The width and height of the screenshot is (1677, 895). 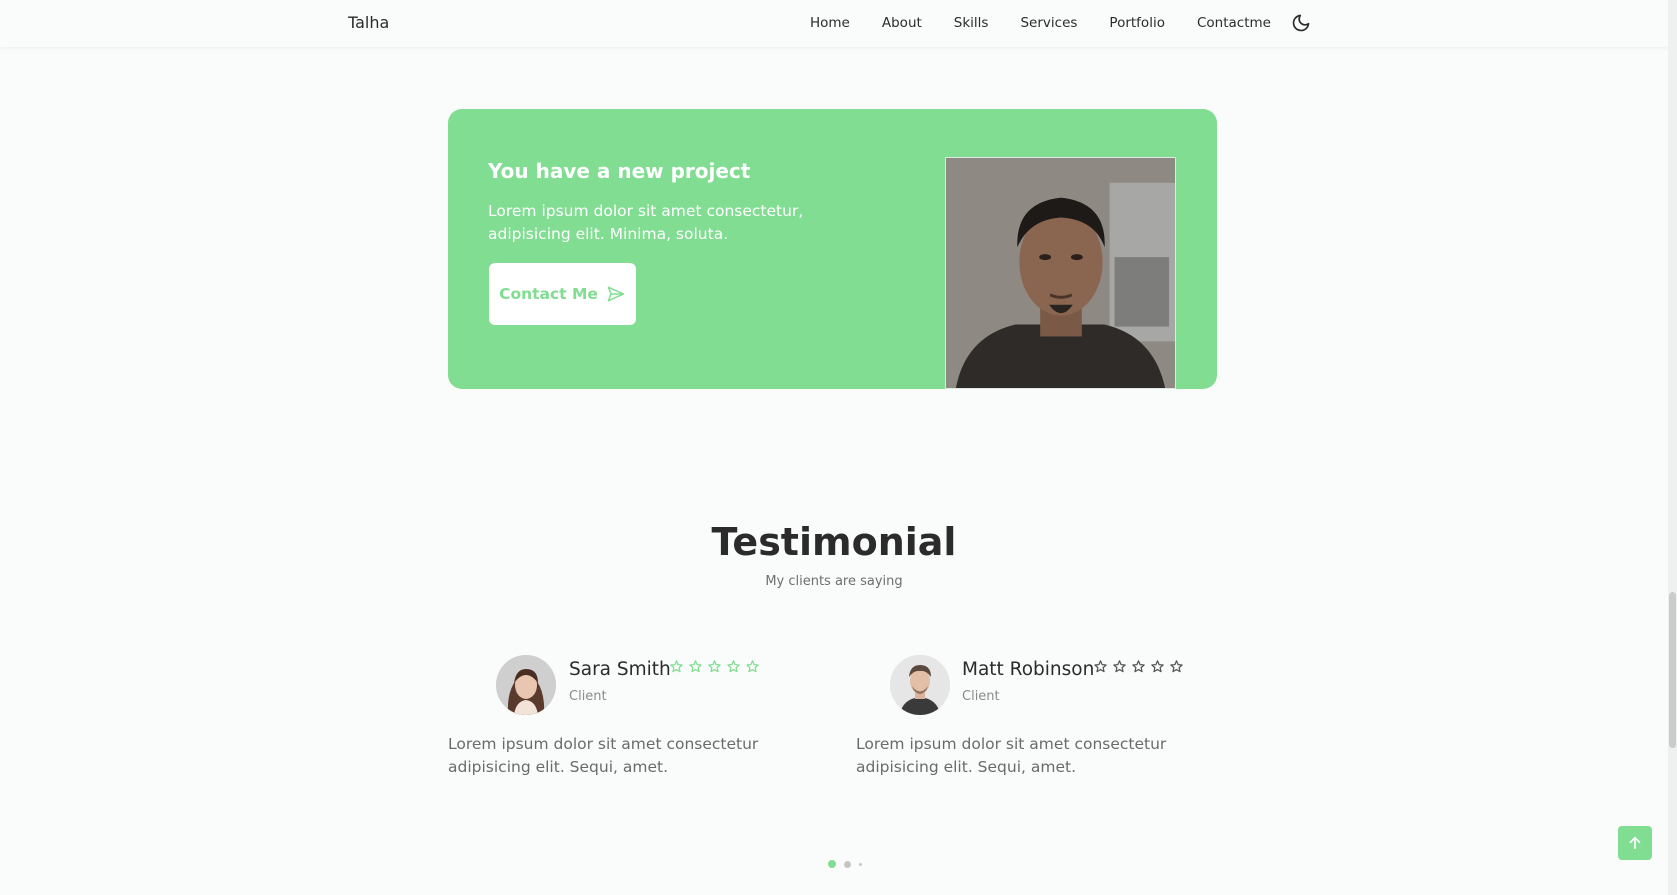 What do you see at coordinates (620, 669) in the screenshot?
I see `client-name: Sara Smith` at bounding box center [620, 669].